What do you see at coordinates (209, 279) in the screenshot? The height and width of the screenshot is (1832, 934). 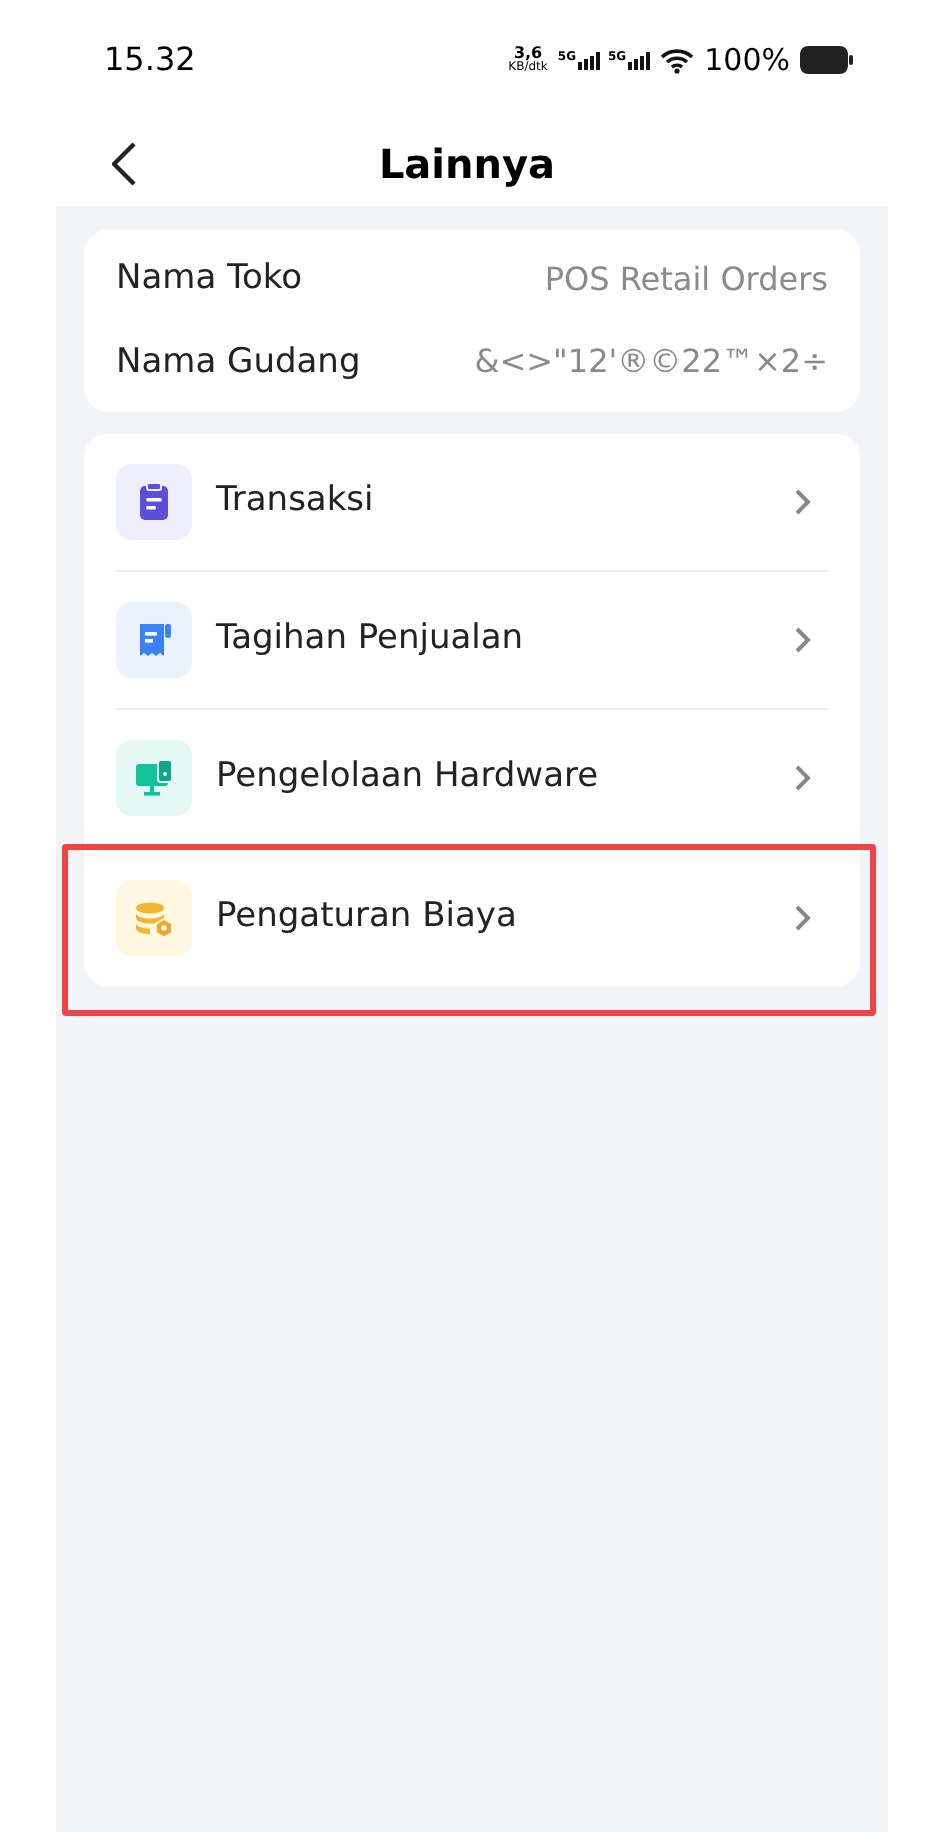 I see `field-label: Nama Toko` at bounding box center [209, 279].